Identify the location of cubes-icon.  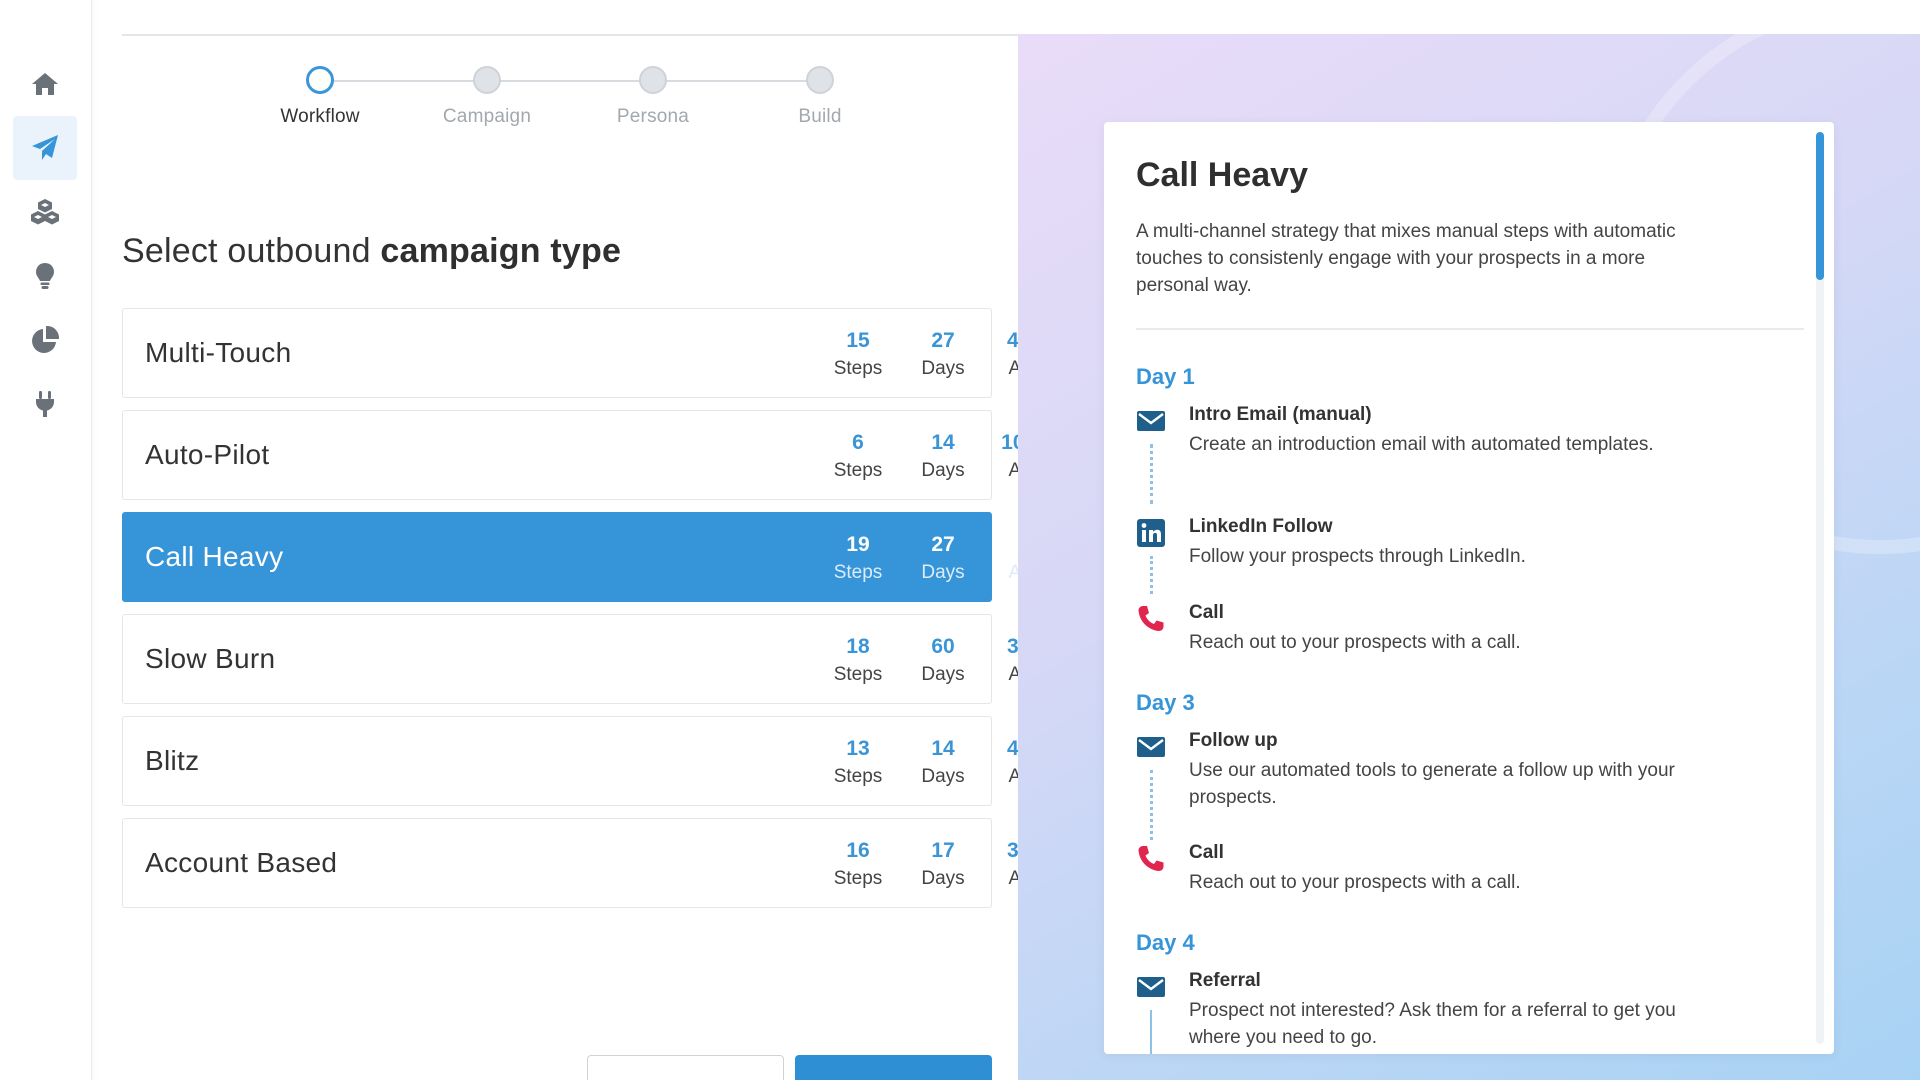
(45, 212).